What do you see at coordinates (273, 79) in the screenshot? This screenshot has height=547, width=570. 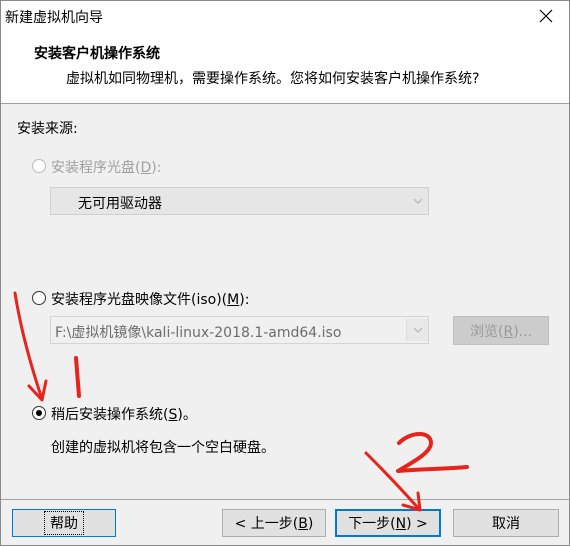 I see `page-subtitle: 虚拟机如同物理机，需要操作系统。您将如何安装客户机操作系统?` at bounding box center [273, 79].